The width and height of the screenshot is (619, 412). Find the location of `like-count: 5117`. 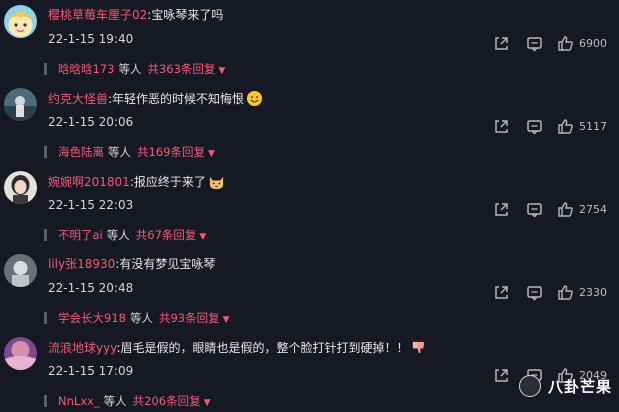

like-count: 5117 is located at coordinates (593, 126).